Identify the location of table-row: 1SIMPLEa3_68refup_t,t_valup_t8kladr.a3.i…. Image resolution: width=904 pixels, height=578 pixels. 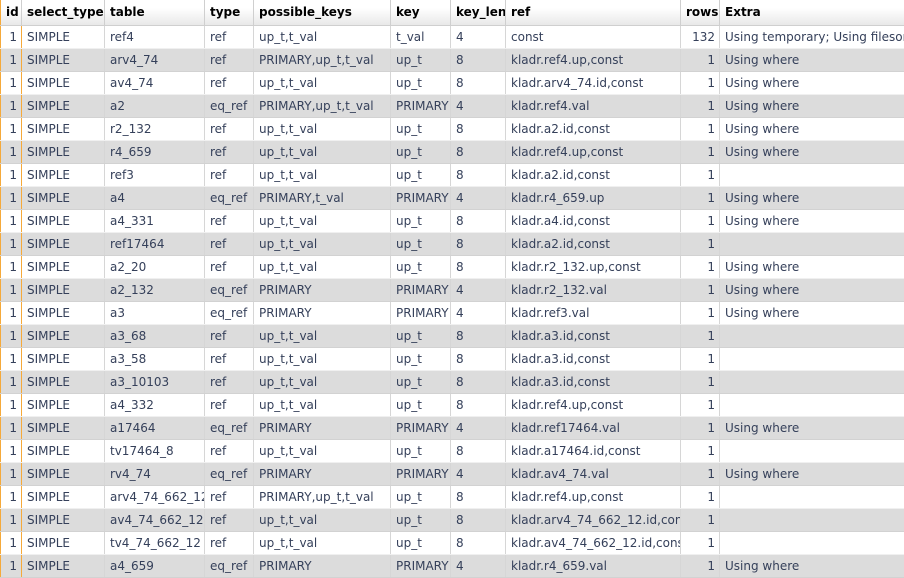
(452, 336).